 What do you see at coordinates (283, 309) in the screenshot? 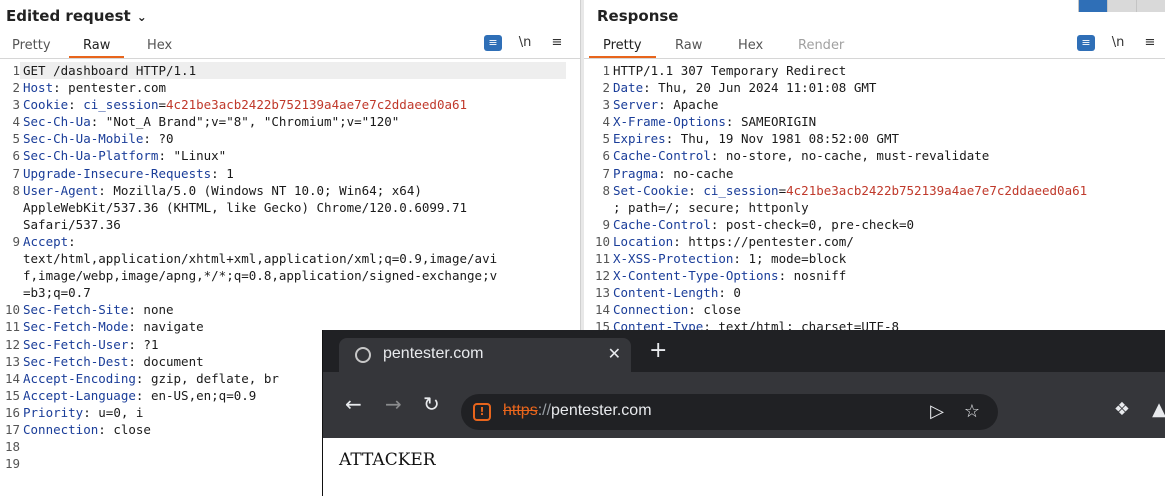
I see `code-line: 10 Sec-Fetch-Site: none` at bounding box center [283, 309].